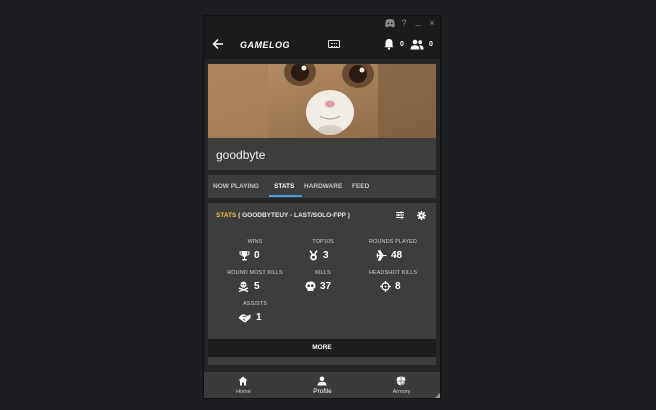  What do you see at coordinates (322, 23) in the screenshot?
I see `window-titlebar: ? _ ×` at bounding box center [322, 23].